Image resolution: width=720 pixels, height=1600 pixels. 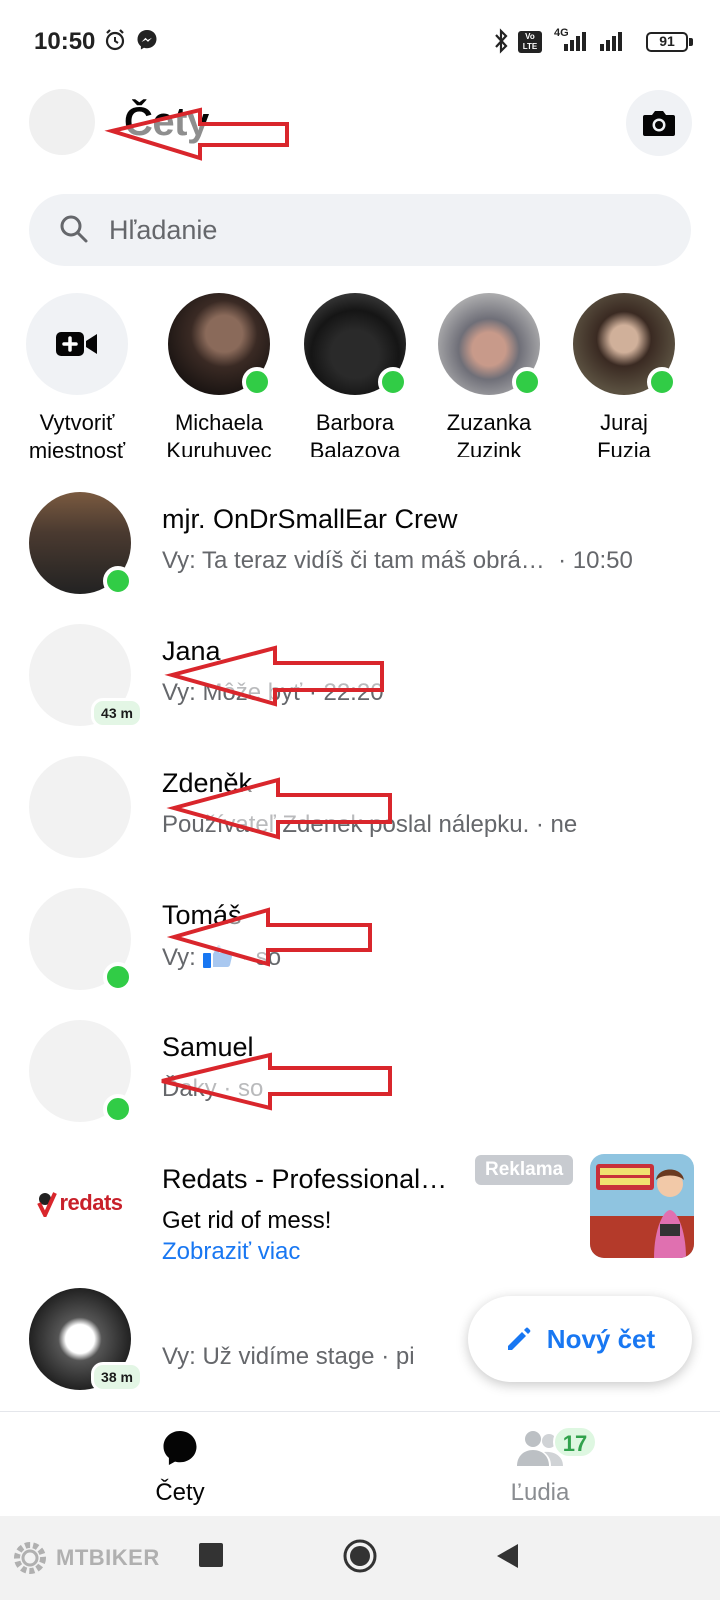 I want to click on volte-icon: Vo LTE, so click(x=530, y=42).